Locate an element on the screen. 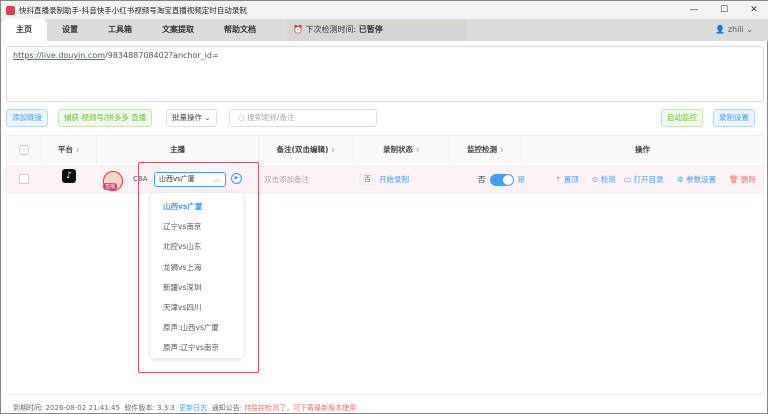  open-dir-label: 打开目录 is located at coordinates (648, 179).